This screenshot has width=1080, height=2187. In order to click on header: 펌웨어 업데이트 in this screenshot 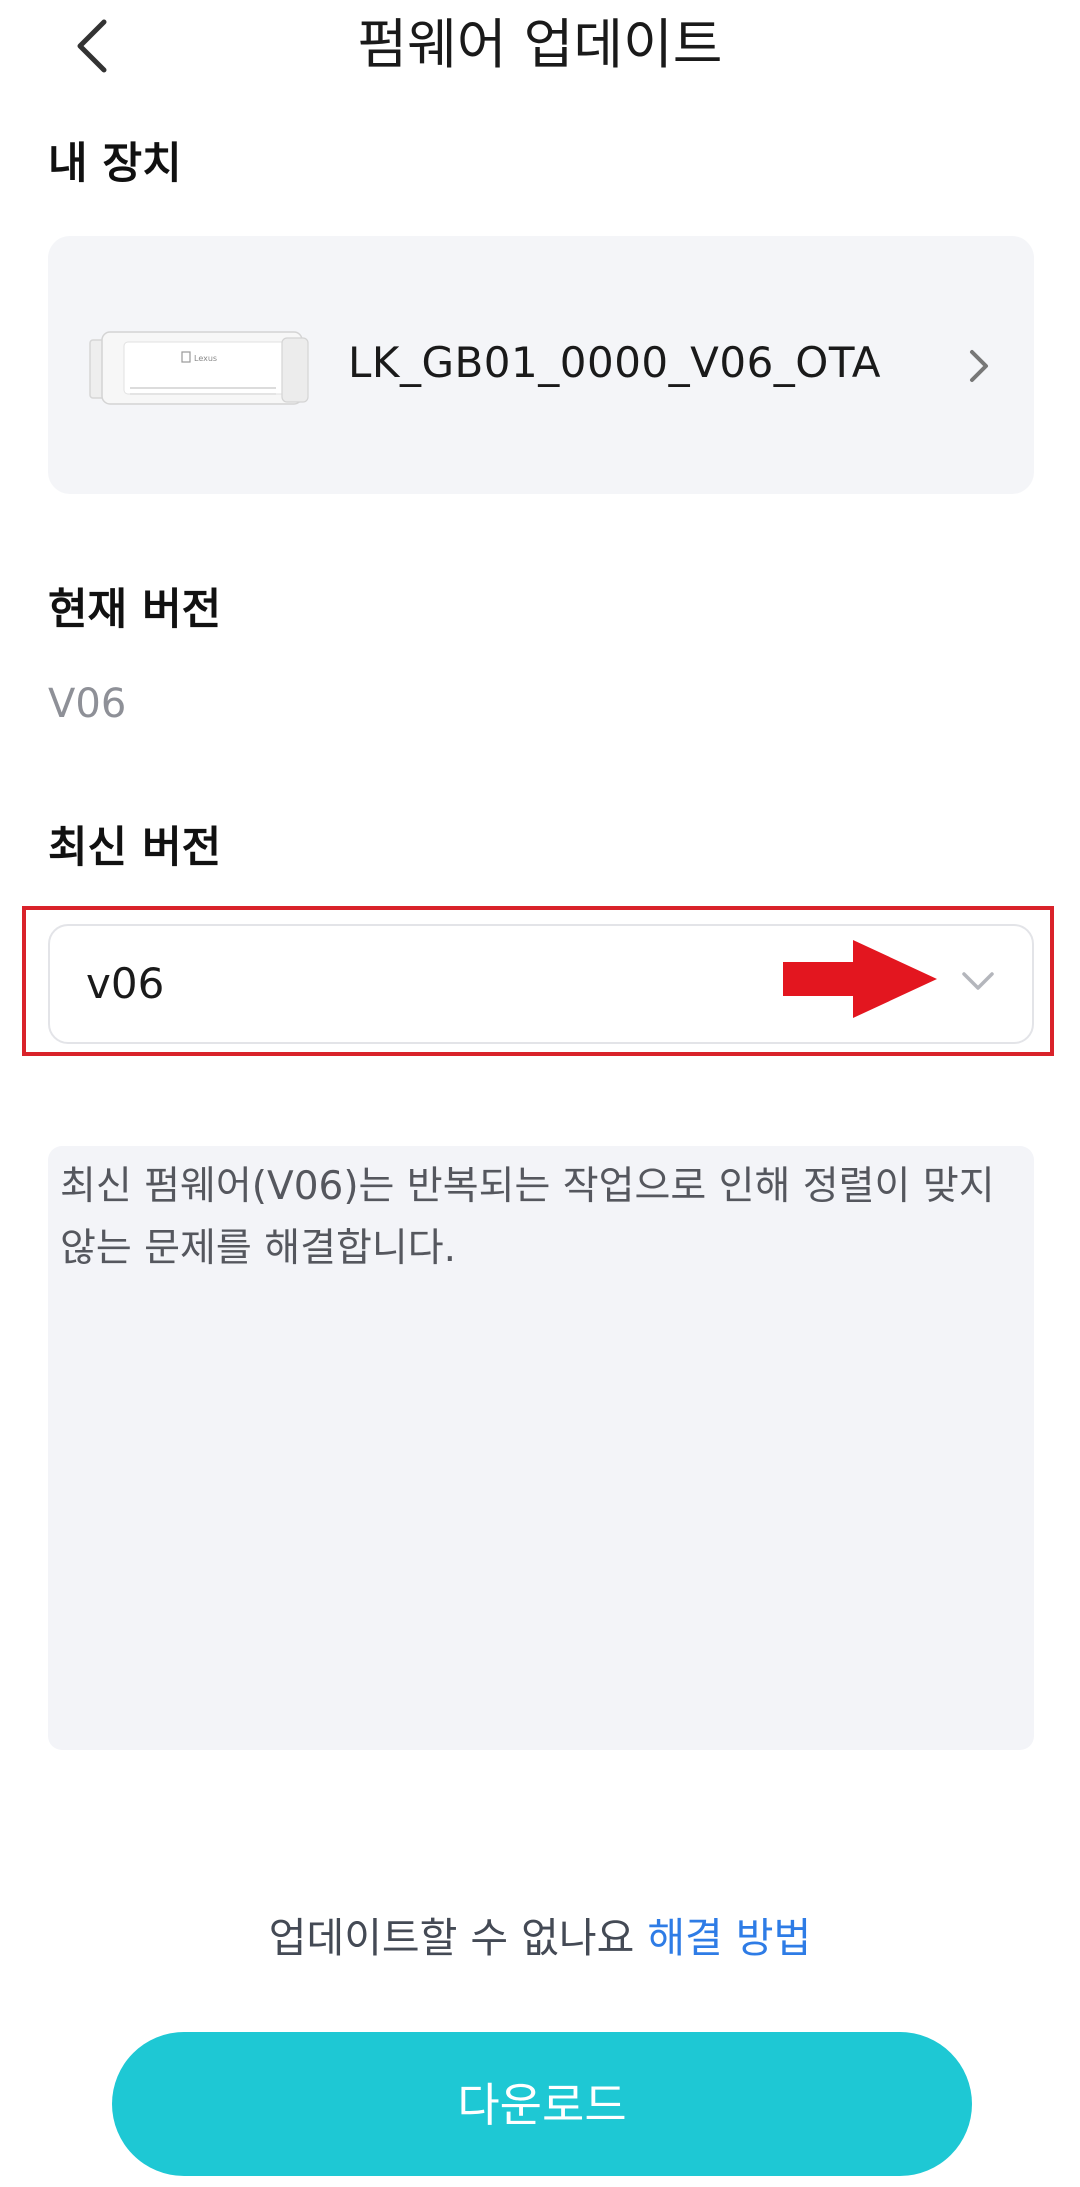, I will do `click(540, 45)`.